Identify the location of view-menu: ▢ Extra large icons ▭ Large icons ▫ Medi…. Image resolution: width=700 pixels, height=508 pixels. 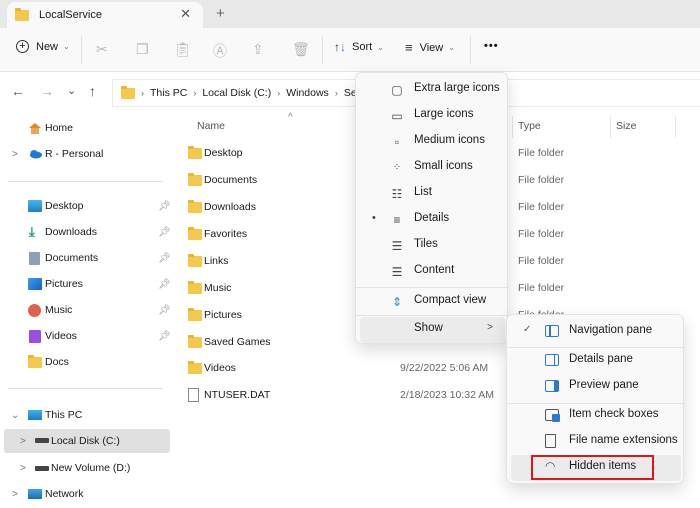
(432, 208).